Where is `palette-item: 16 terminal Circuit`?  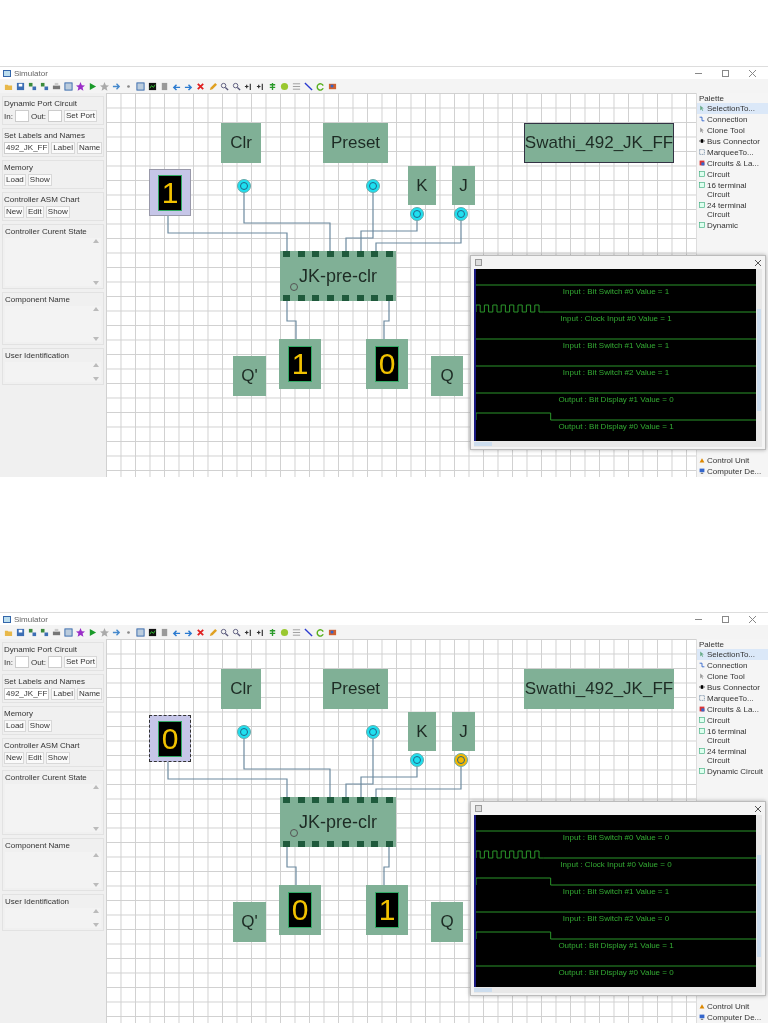 palette-item: 16 terminal Circuit is located at coordinates (732, 736).